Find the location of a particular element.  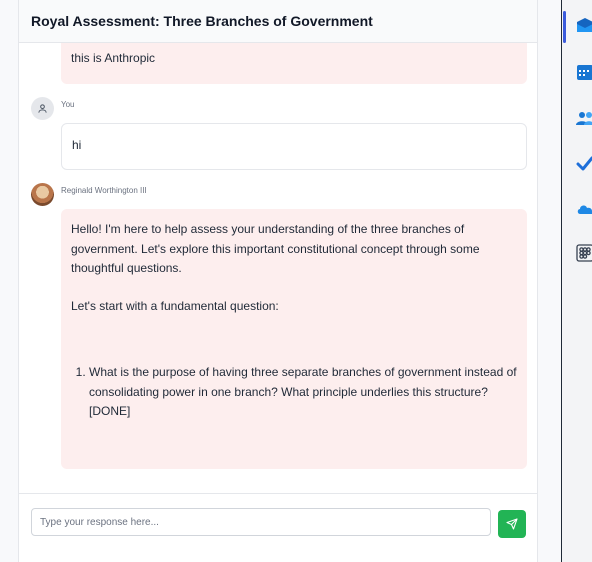

calendar-icon is located at coordinates (584, 72).